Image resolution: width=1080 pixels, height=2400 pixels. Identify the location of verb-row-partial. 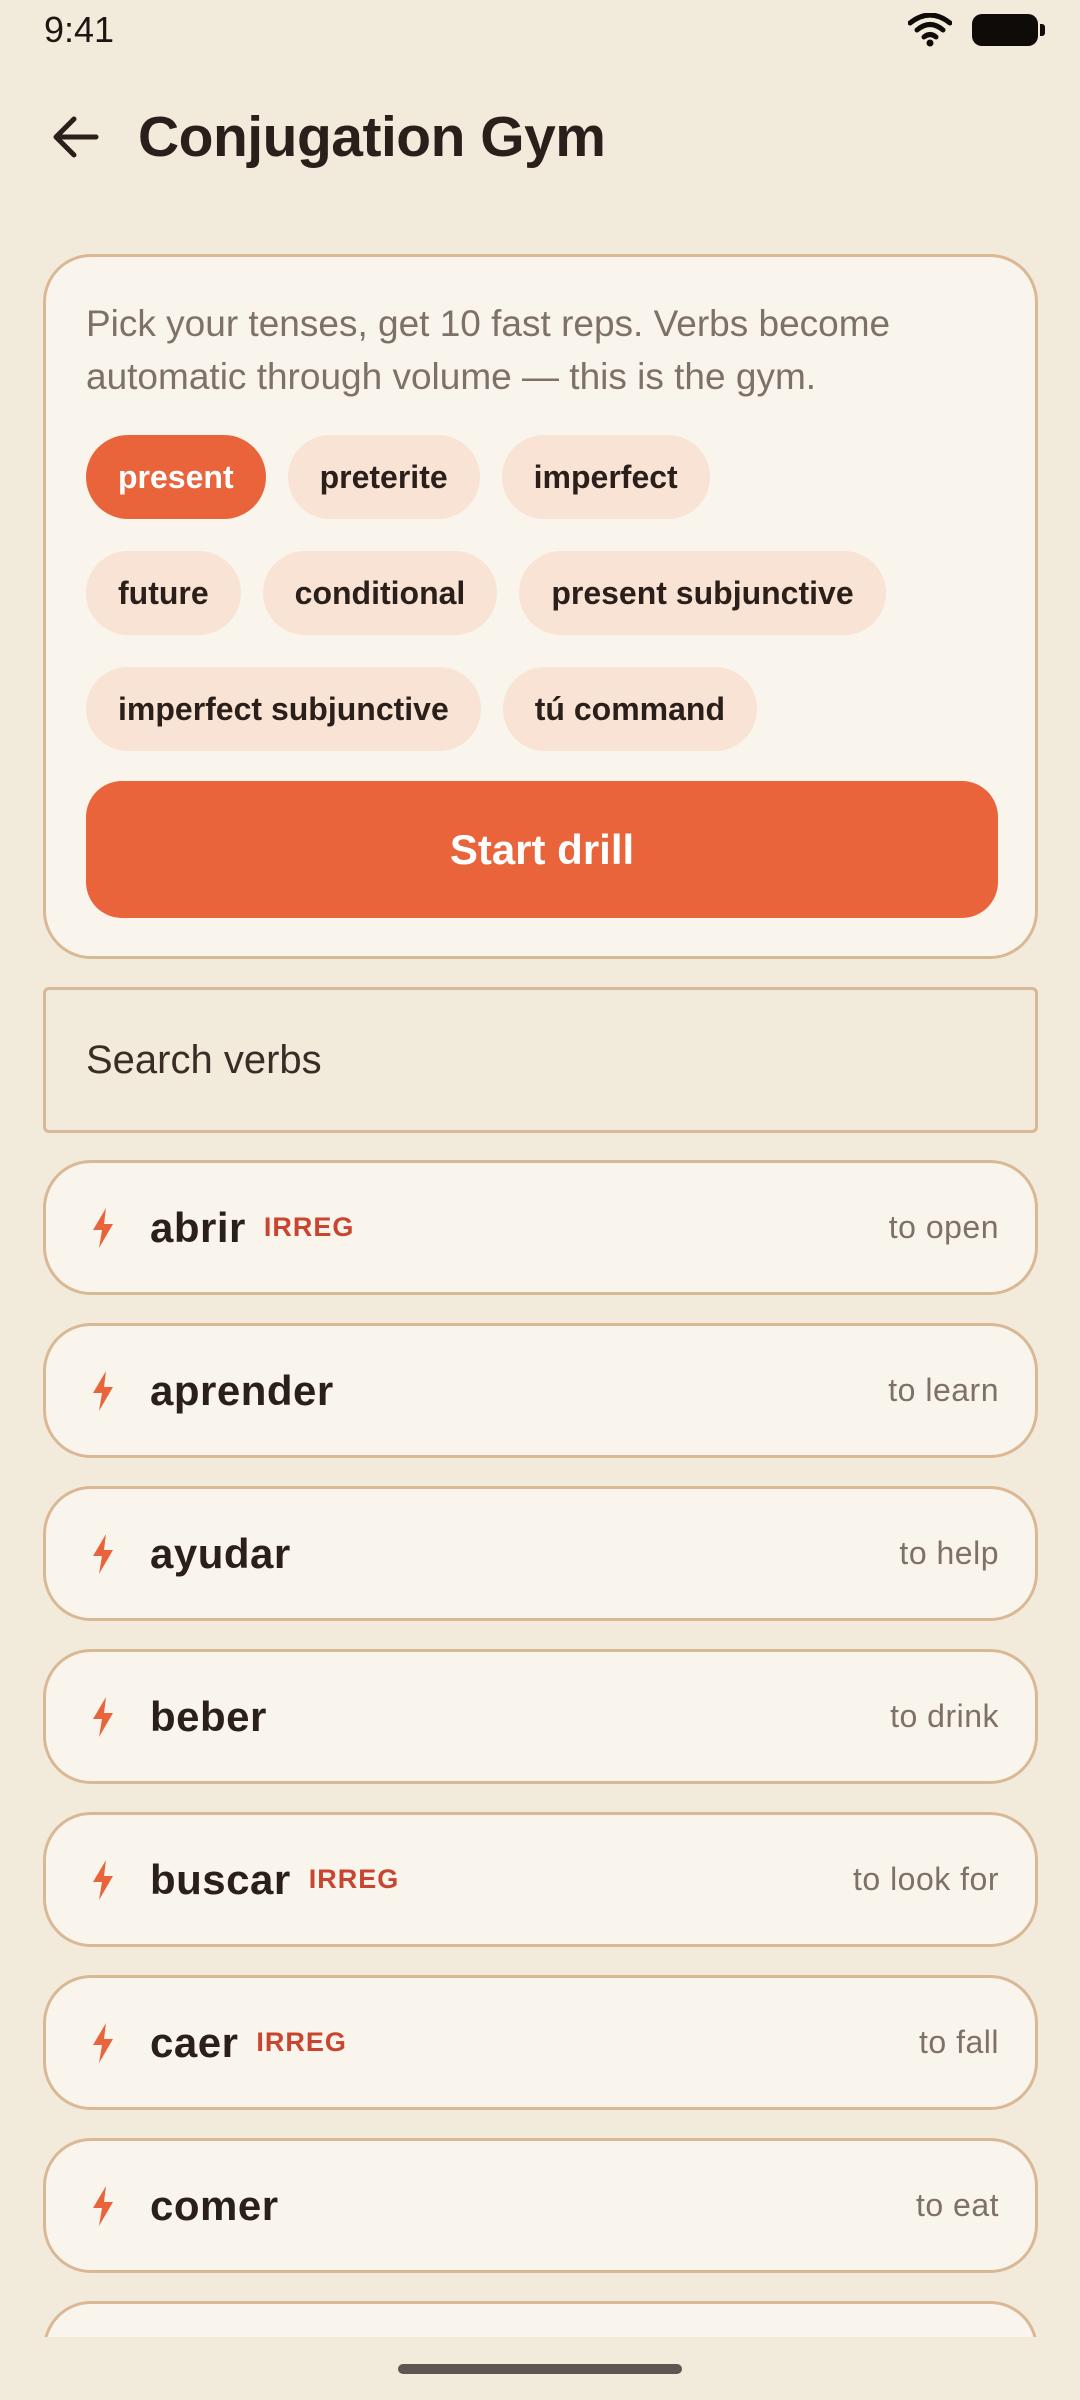
(540, 2319).